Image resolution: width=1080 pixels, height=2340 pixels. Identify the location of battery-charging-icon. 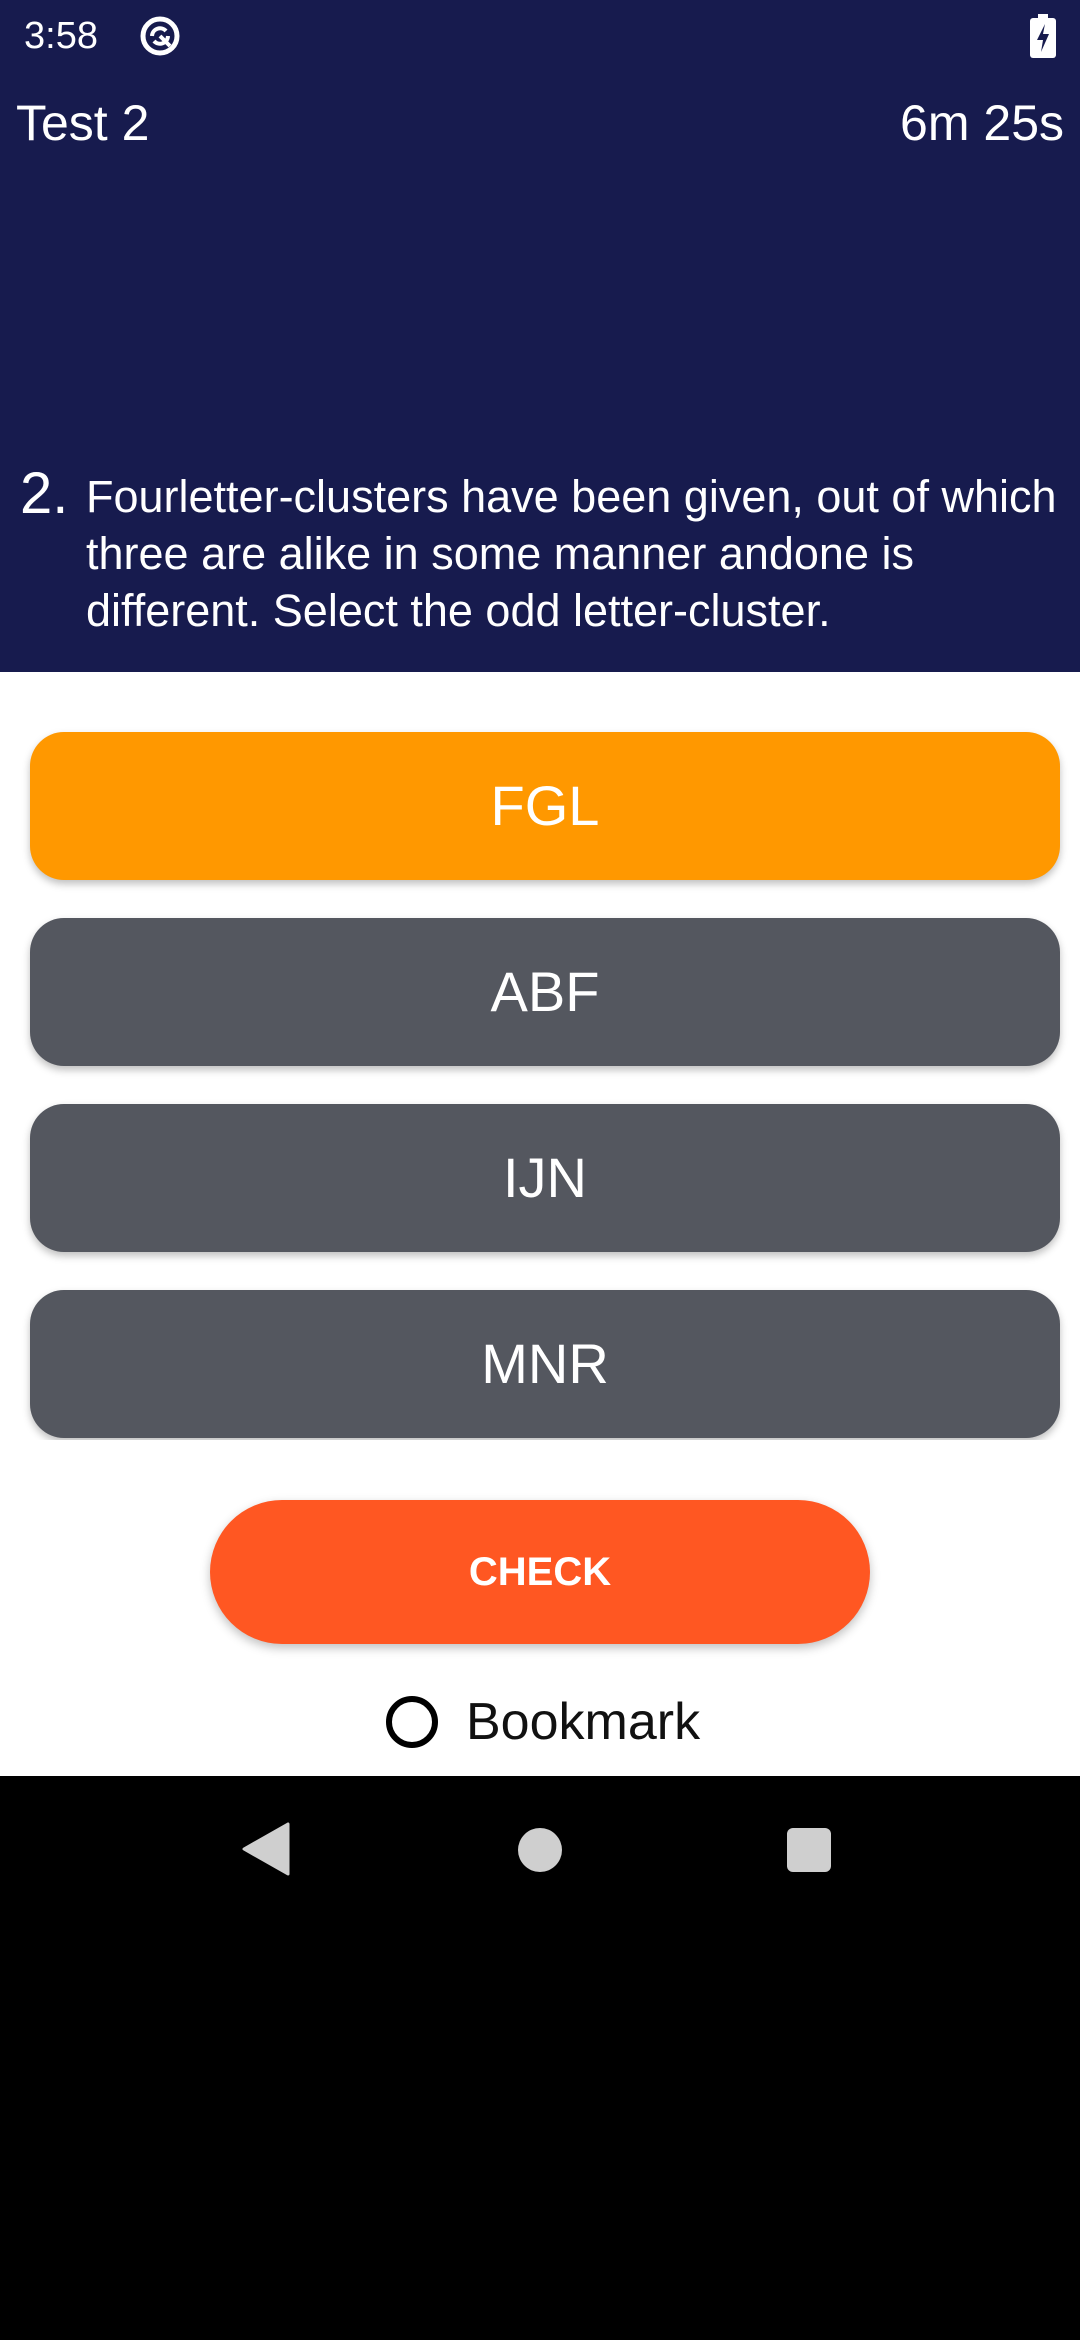
(1043, 36).